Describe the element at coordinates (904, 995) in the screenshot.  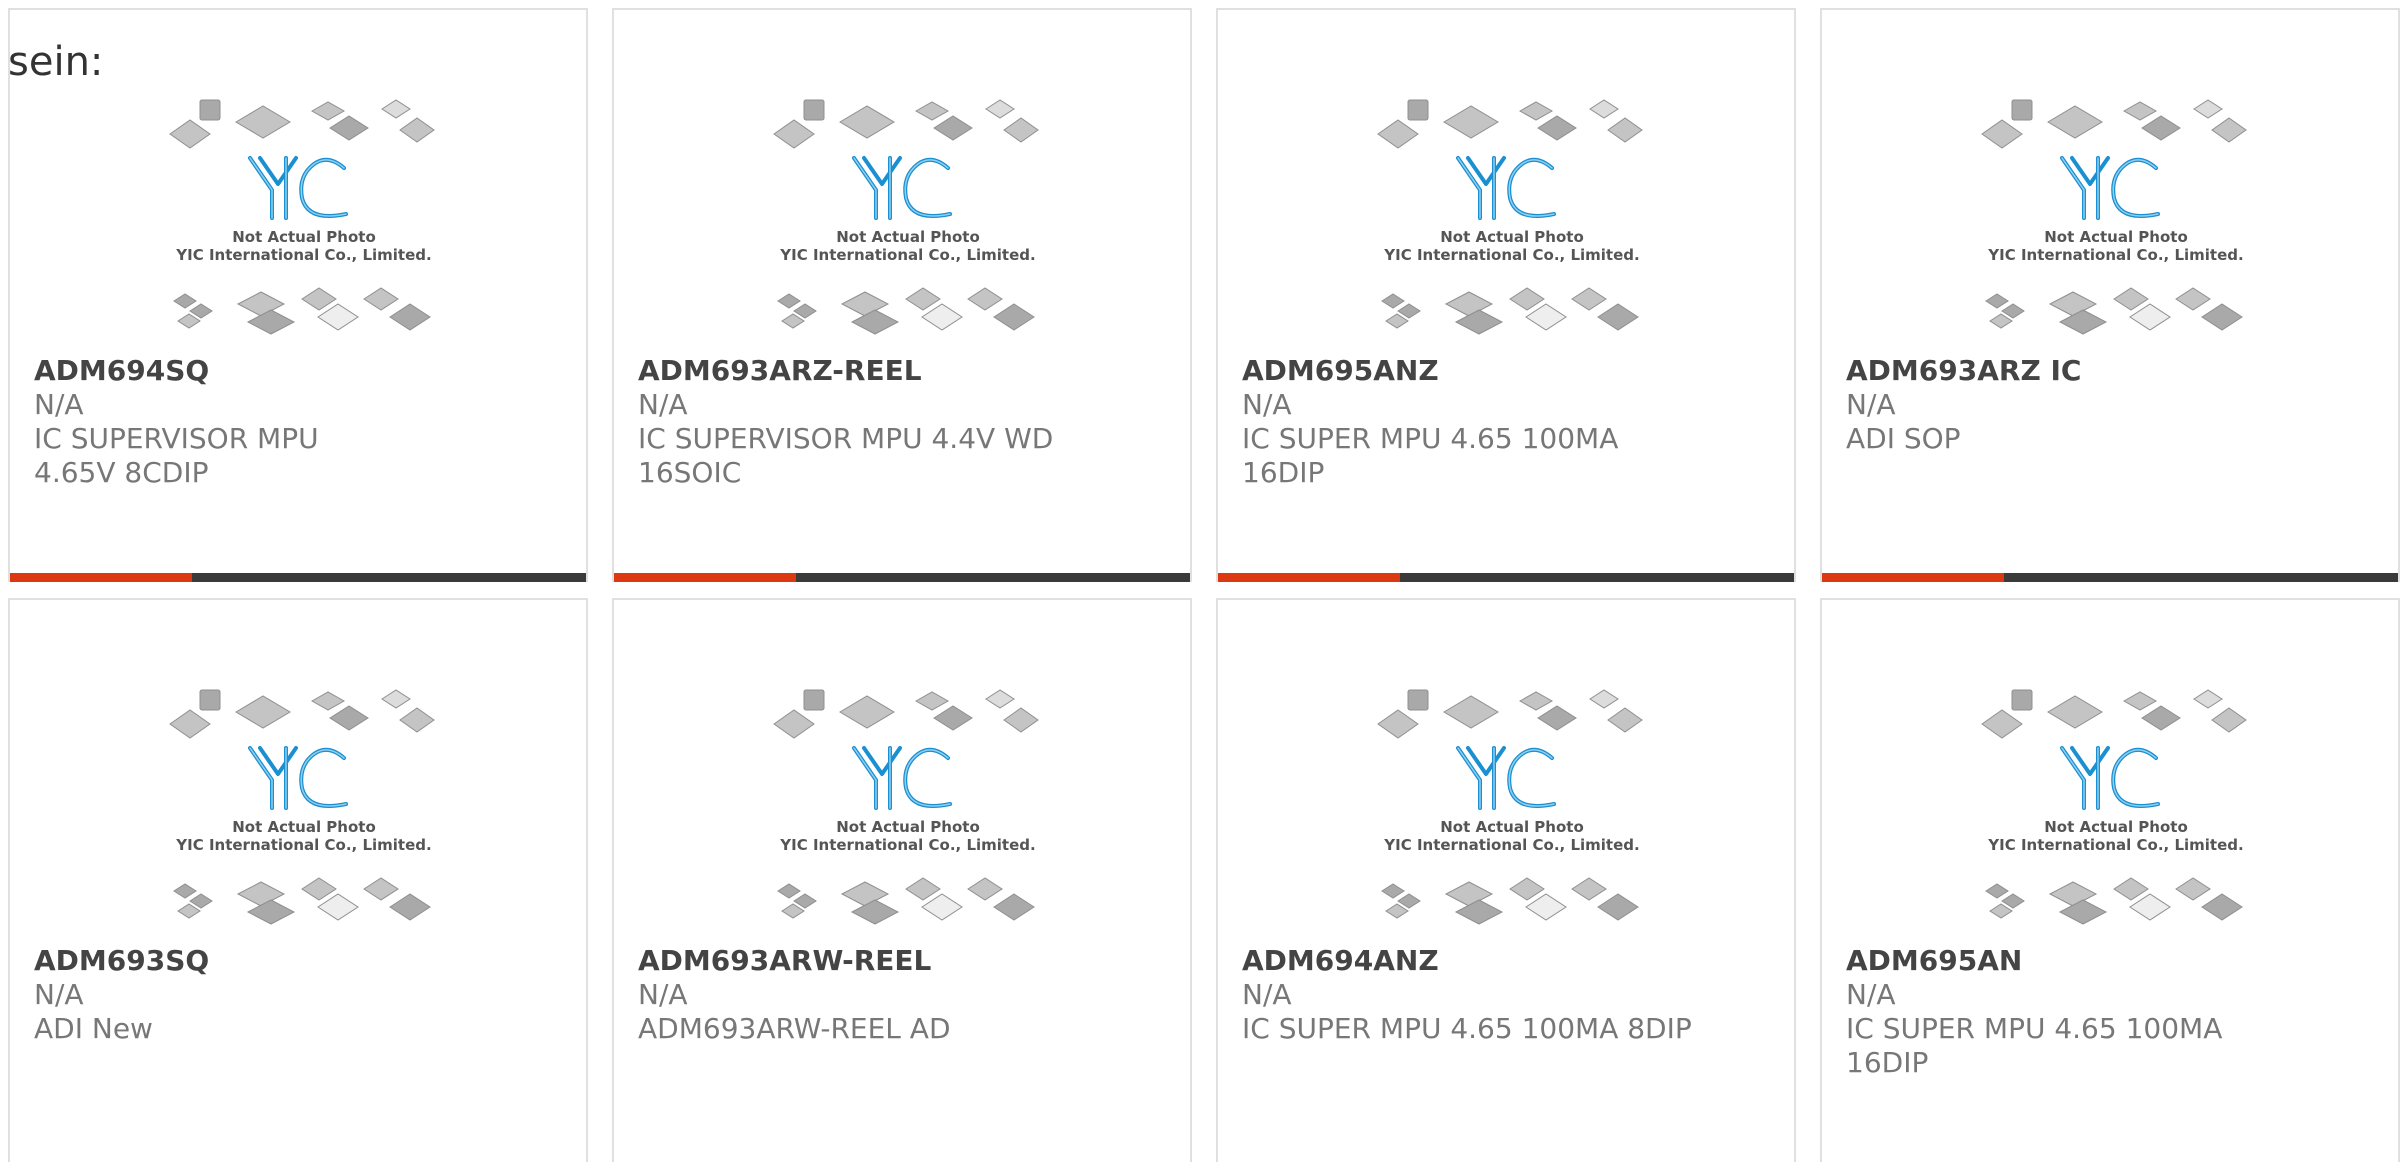
I see `product-info: ADM693ARW-REEL N/A ADM693ARW-REEL AD` at that location.